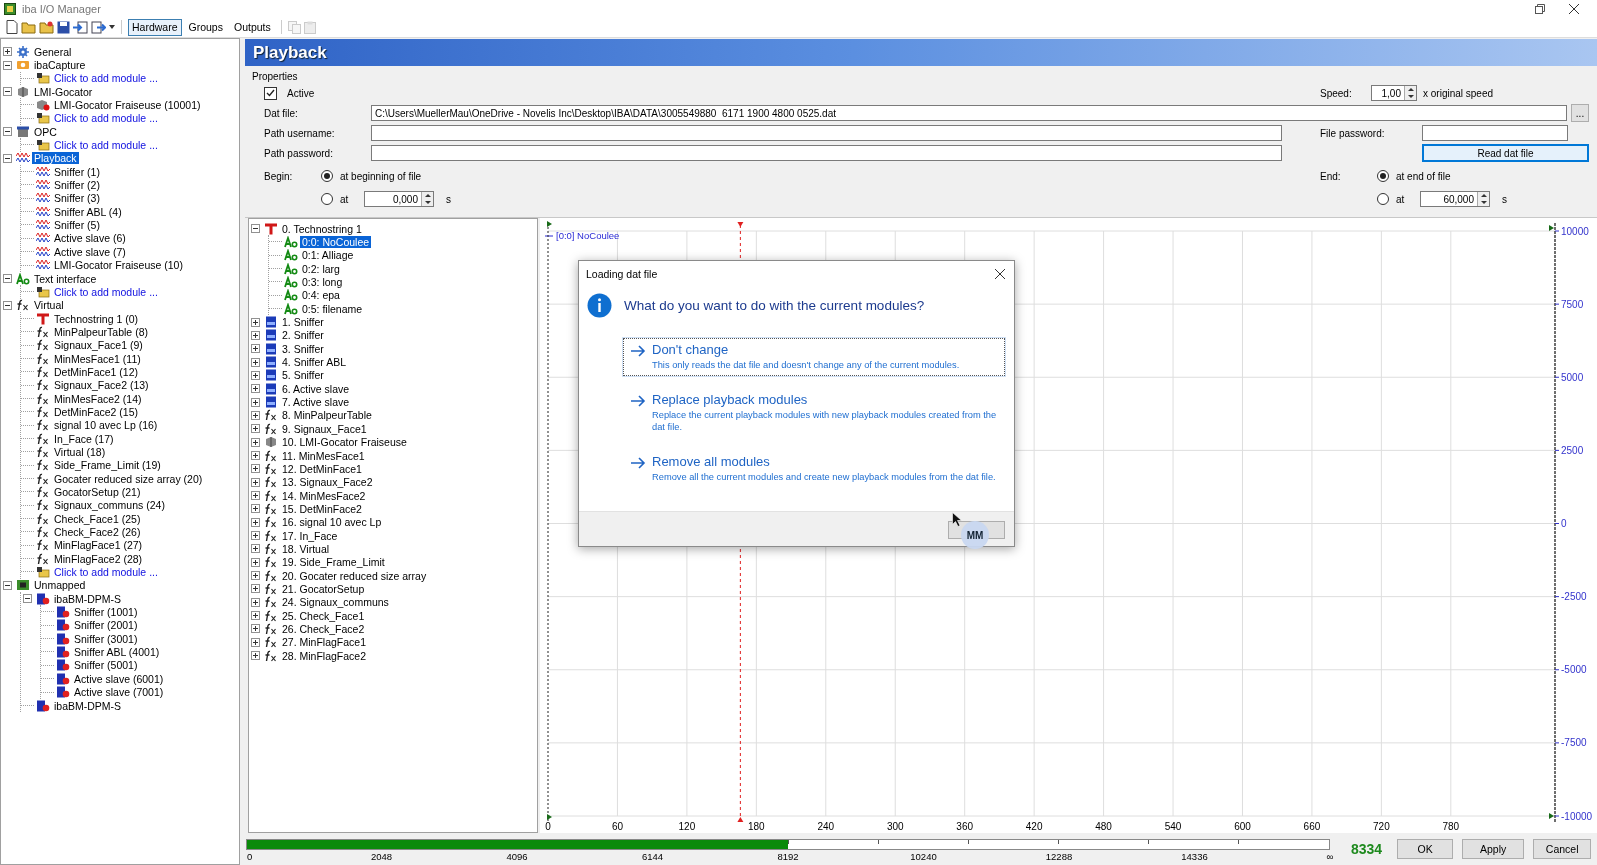 This screenshot has width=1597, height=865. Describe the element at coordinates (106, 638) in the screenshot. I see `tree-item: Sniffer (3001)` at that location.